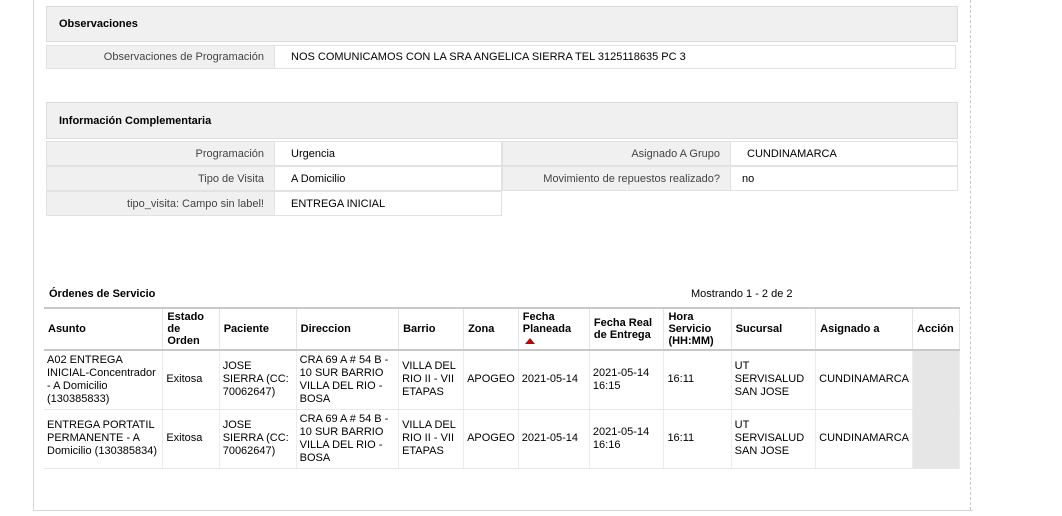 This screenshot has height=516, width=1062. Describe the element at coordinates (616, 178) in the screenshot. I see `movimiento-repuestos-label: Movimiento de repuestos realizado?` at that location.